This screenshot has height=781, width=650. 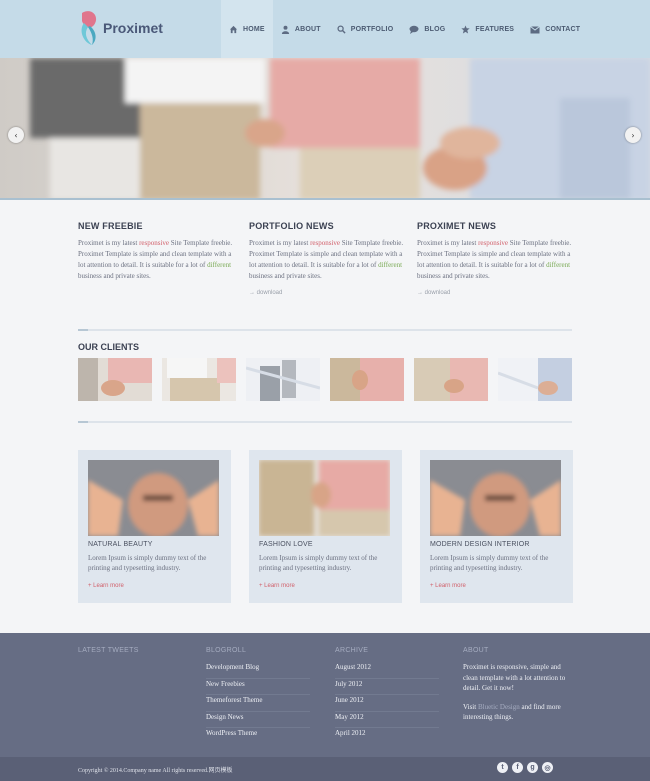 I want to click on nav-home: HOME, so click(x=247, y=29).